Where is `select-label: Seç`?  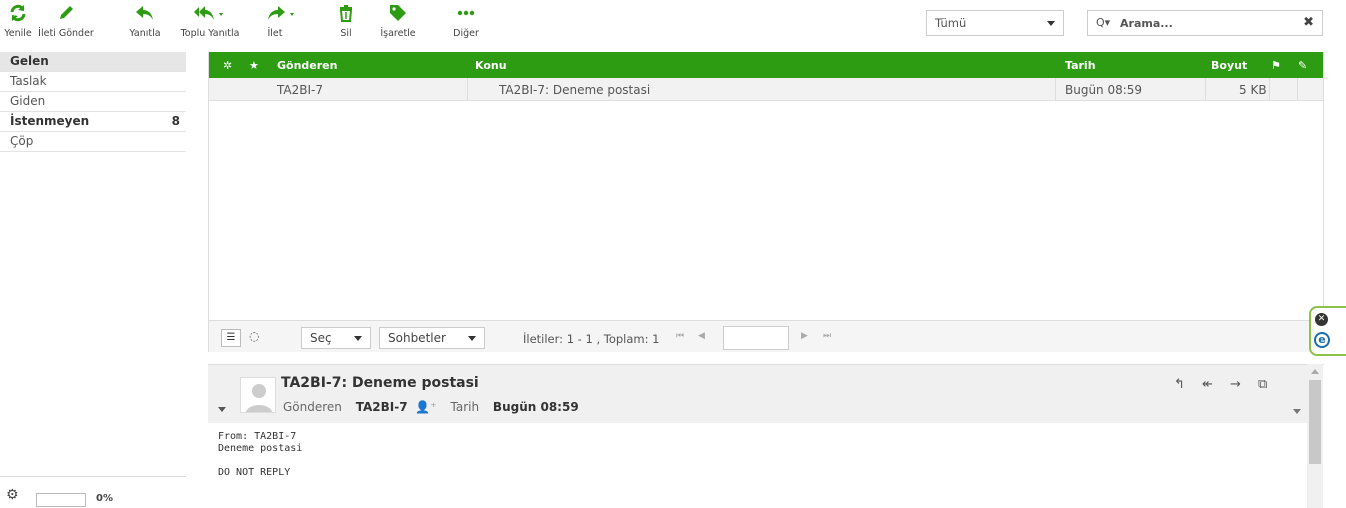
select-label: Seç is located at coordinates (321, 338).